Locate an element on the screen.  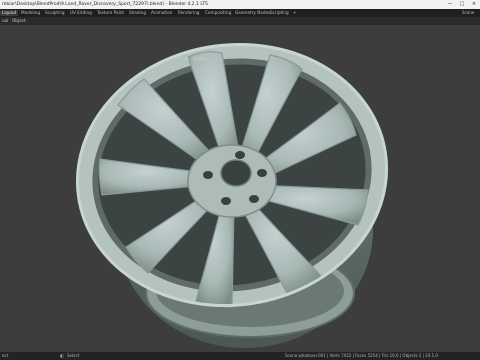
wheel-center-bore is located at coordinates (236, 173).